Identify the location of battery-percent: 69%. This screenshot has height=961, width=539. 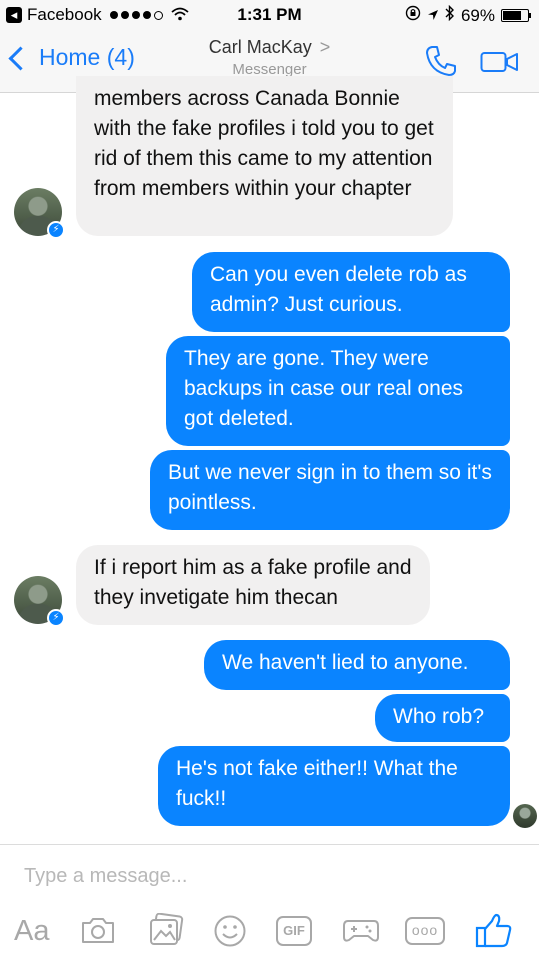
(477, 15).